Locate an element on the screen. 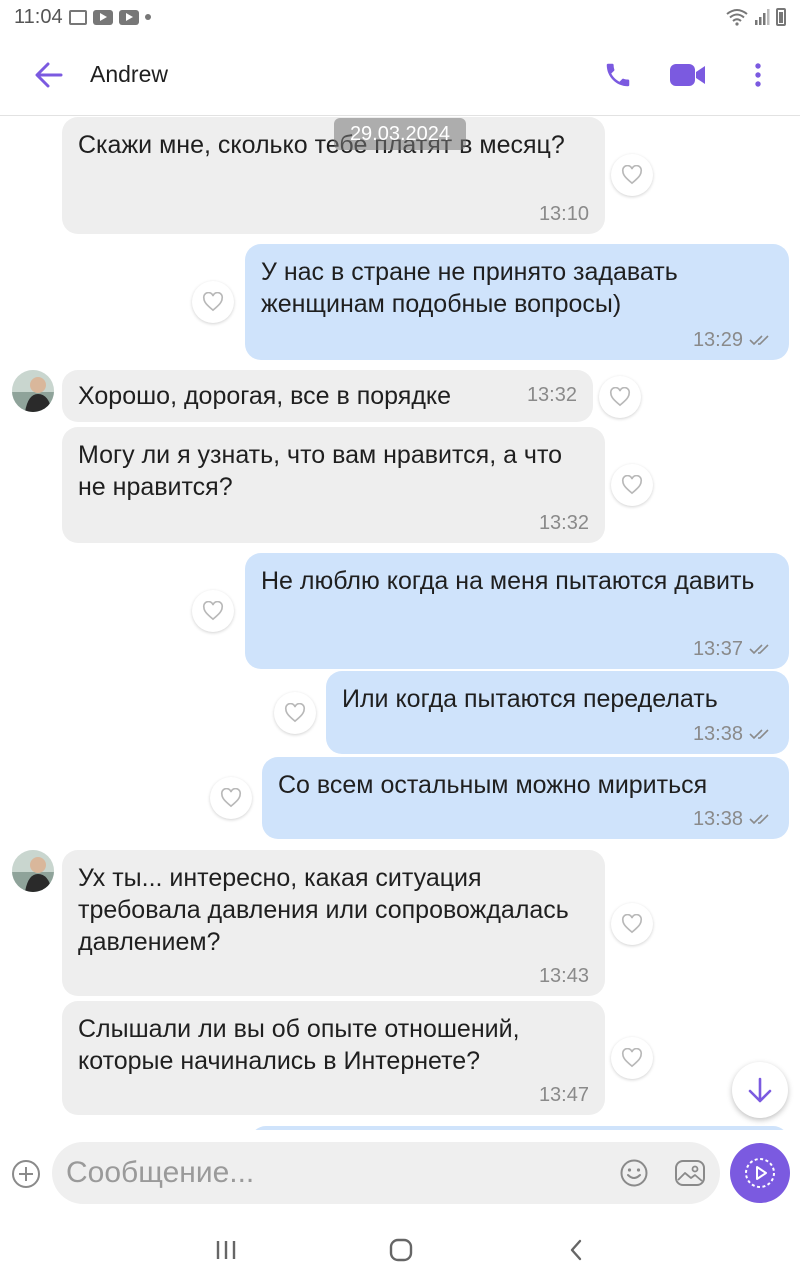 Image resolution: width=800 pixels, height=1280 pixels. message-input is located at coordinates (331, 1173).